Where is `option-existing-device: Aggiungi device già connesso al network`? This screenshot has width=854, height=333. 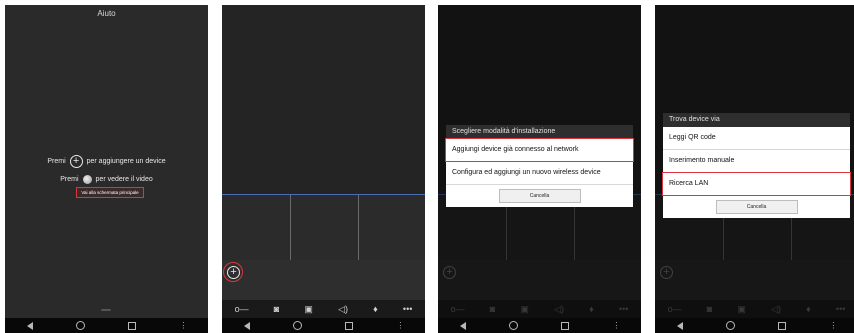 option-existing-device: Aggiungi device già connesso al network is located at coordinates (539, 150).